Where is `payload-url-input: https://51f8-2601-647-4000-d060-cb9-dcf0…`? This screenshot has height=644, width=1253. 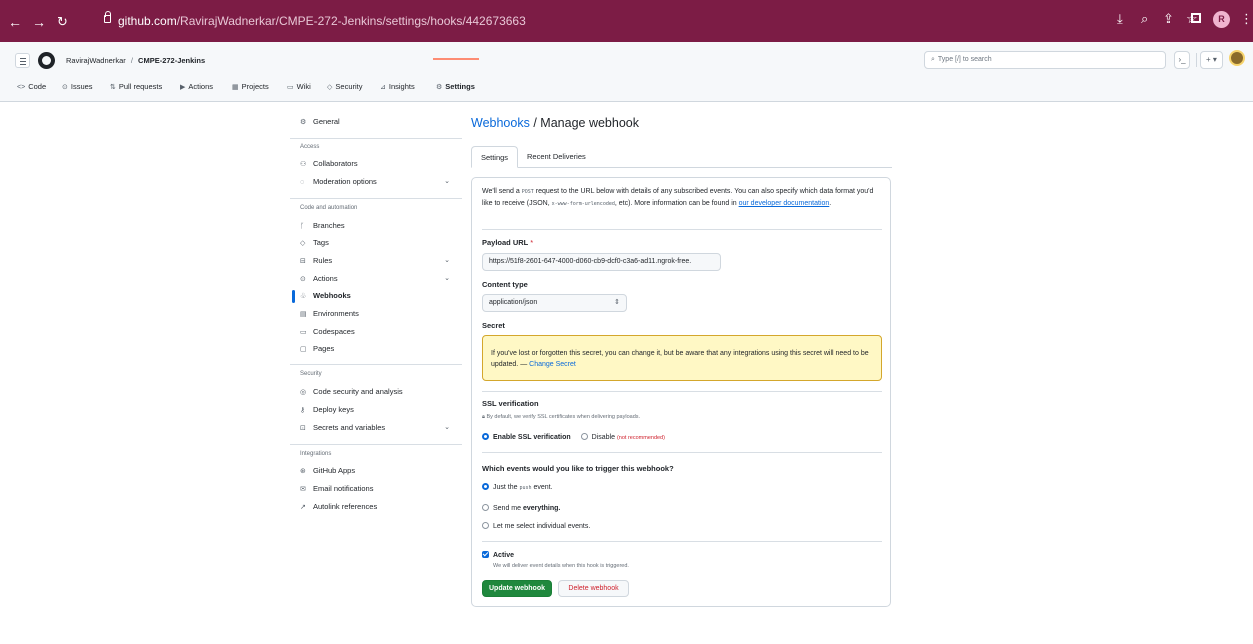 payload-url-input: https://51f8-2601-647-4000-d060-cb9-dcf0… is located at coordinates (601, 262).